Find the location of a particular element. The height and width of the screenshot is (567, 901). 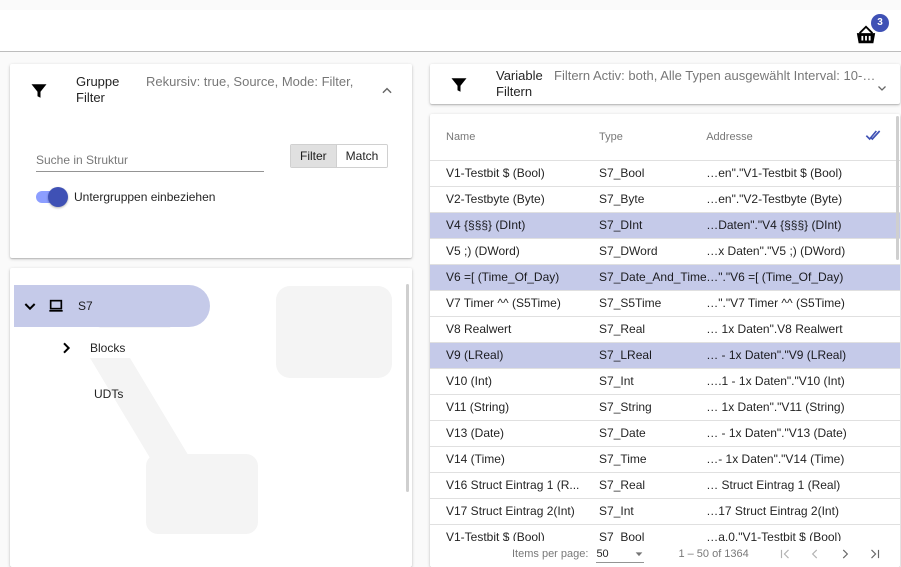

done-all-icon is located at coordinates (873, 135).